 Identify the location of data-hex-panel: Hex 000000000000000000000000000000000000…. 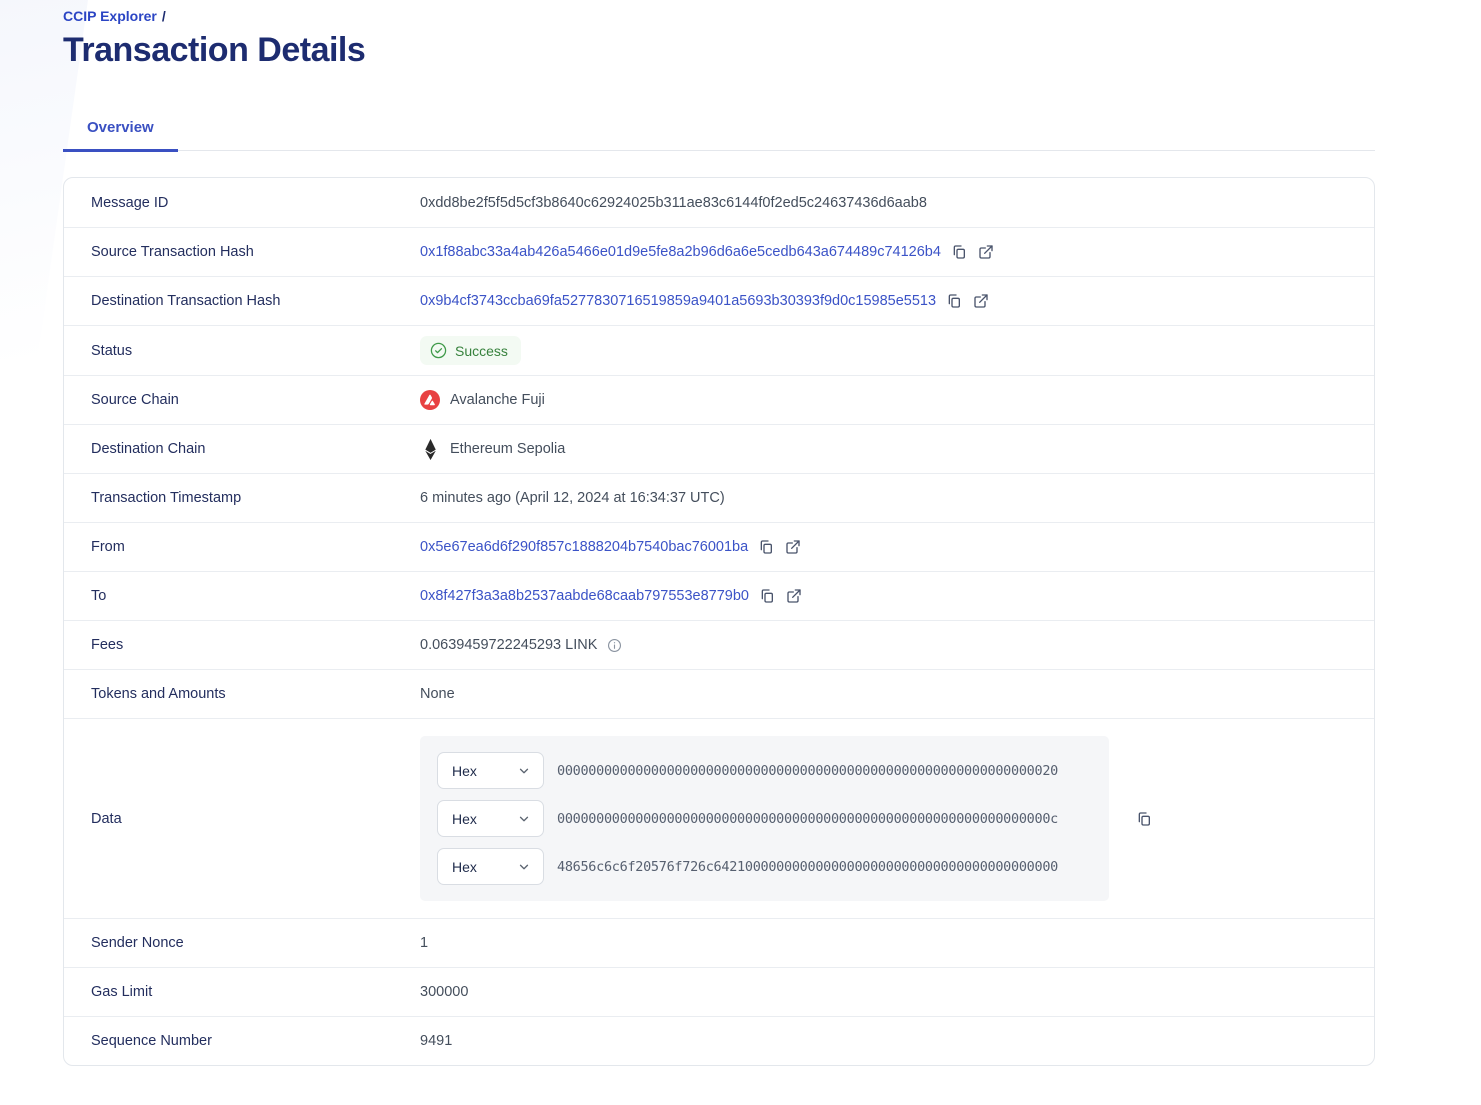
(764, 818).